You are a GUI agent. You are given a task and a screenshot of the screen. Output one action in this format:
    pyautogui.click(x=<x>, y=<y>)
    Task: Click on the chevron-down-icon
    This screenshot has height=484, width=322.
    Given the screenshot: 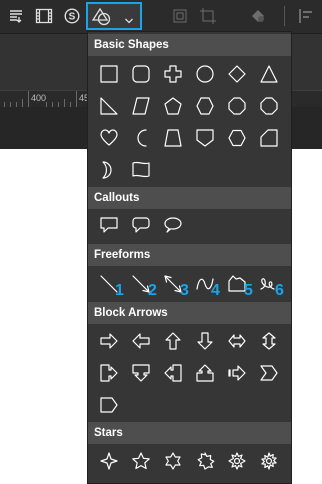 What is the action you would take?
    pyautogui.click(x=129, y=21)
    